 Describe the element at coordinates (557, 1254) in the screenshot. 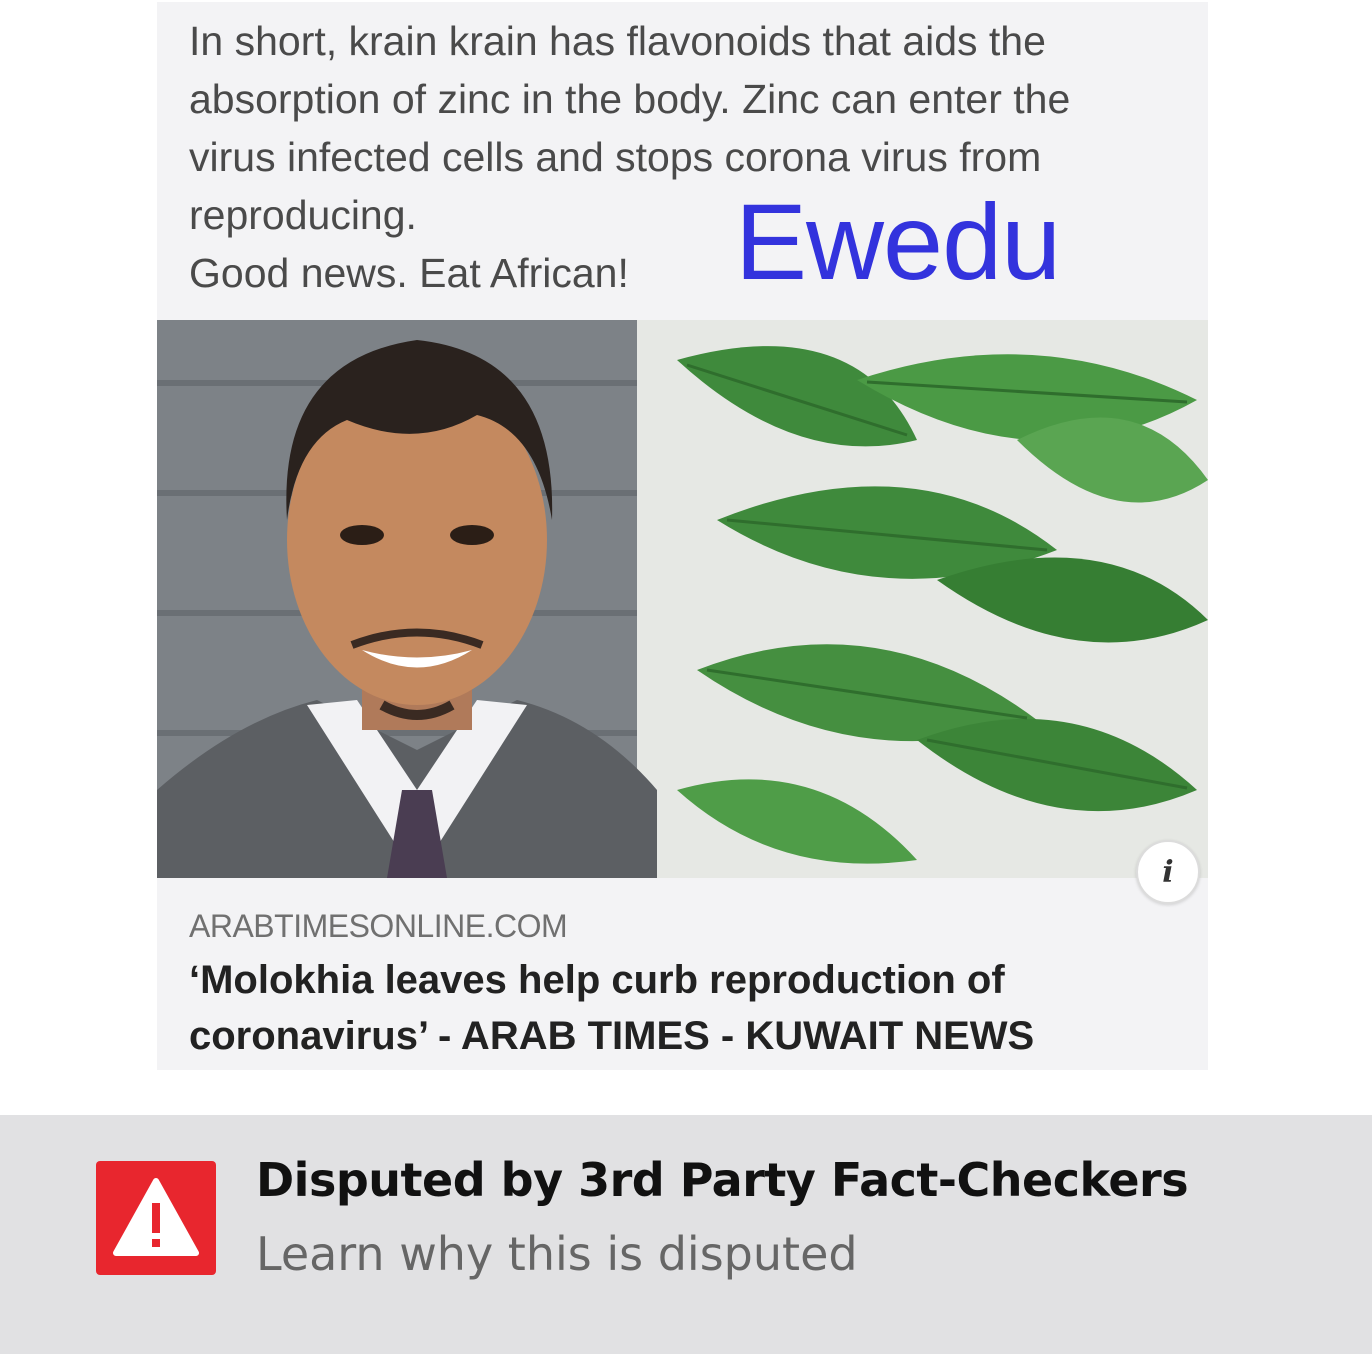

I see `learn-why-link: Learn why this is disputed` at that location.